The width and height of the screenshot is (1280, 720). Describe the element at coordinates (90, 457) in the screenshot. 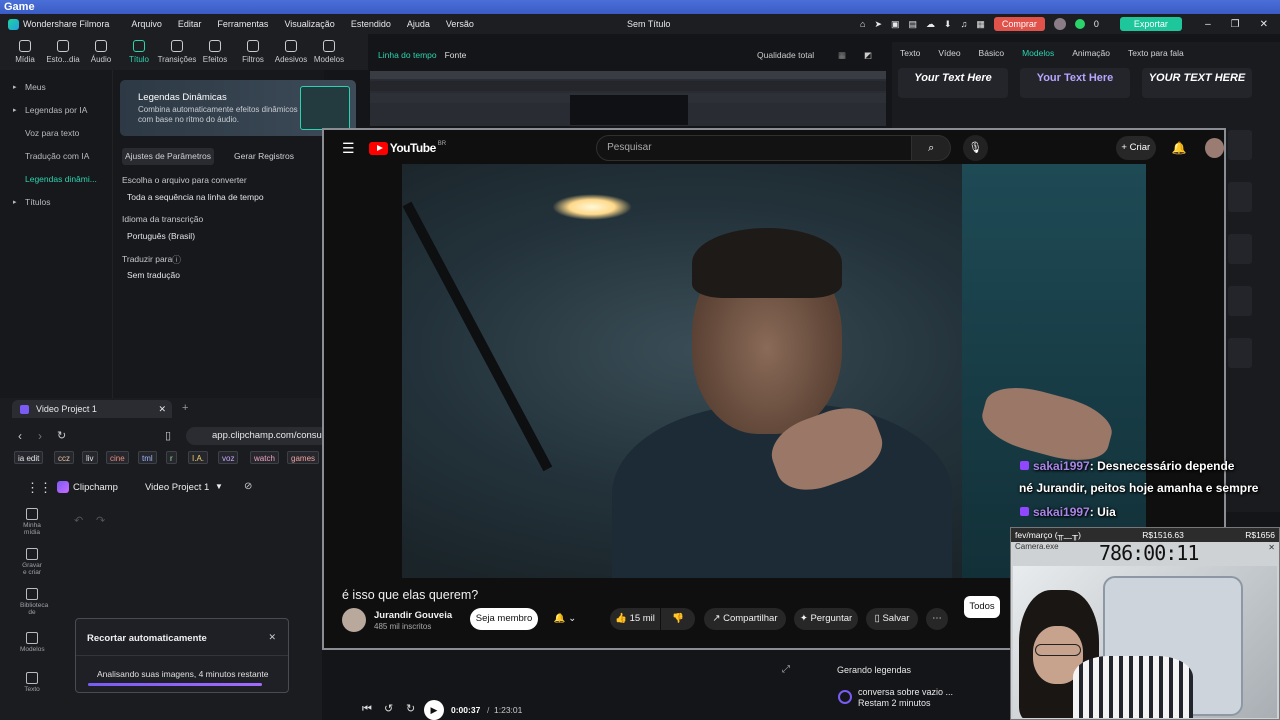

I see `bookmark-item: liv` at that location.